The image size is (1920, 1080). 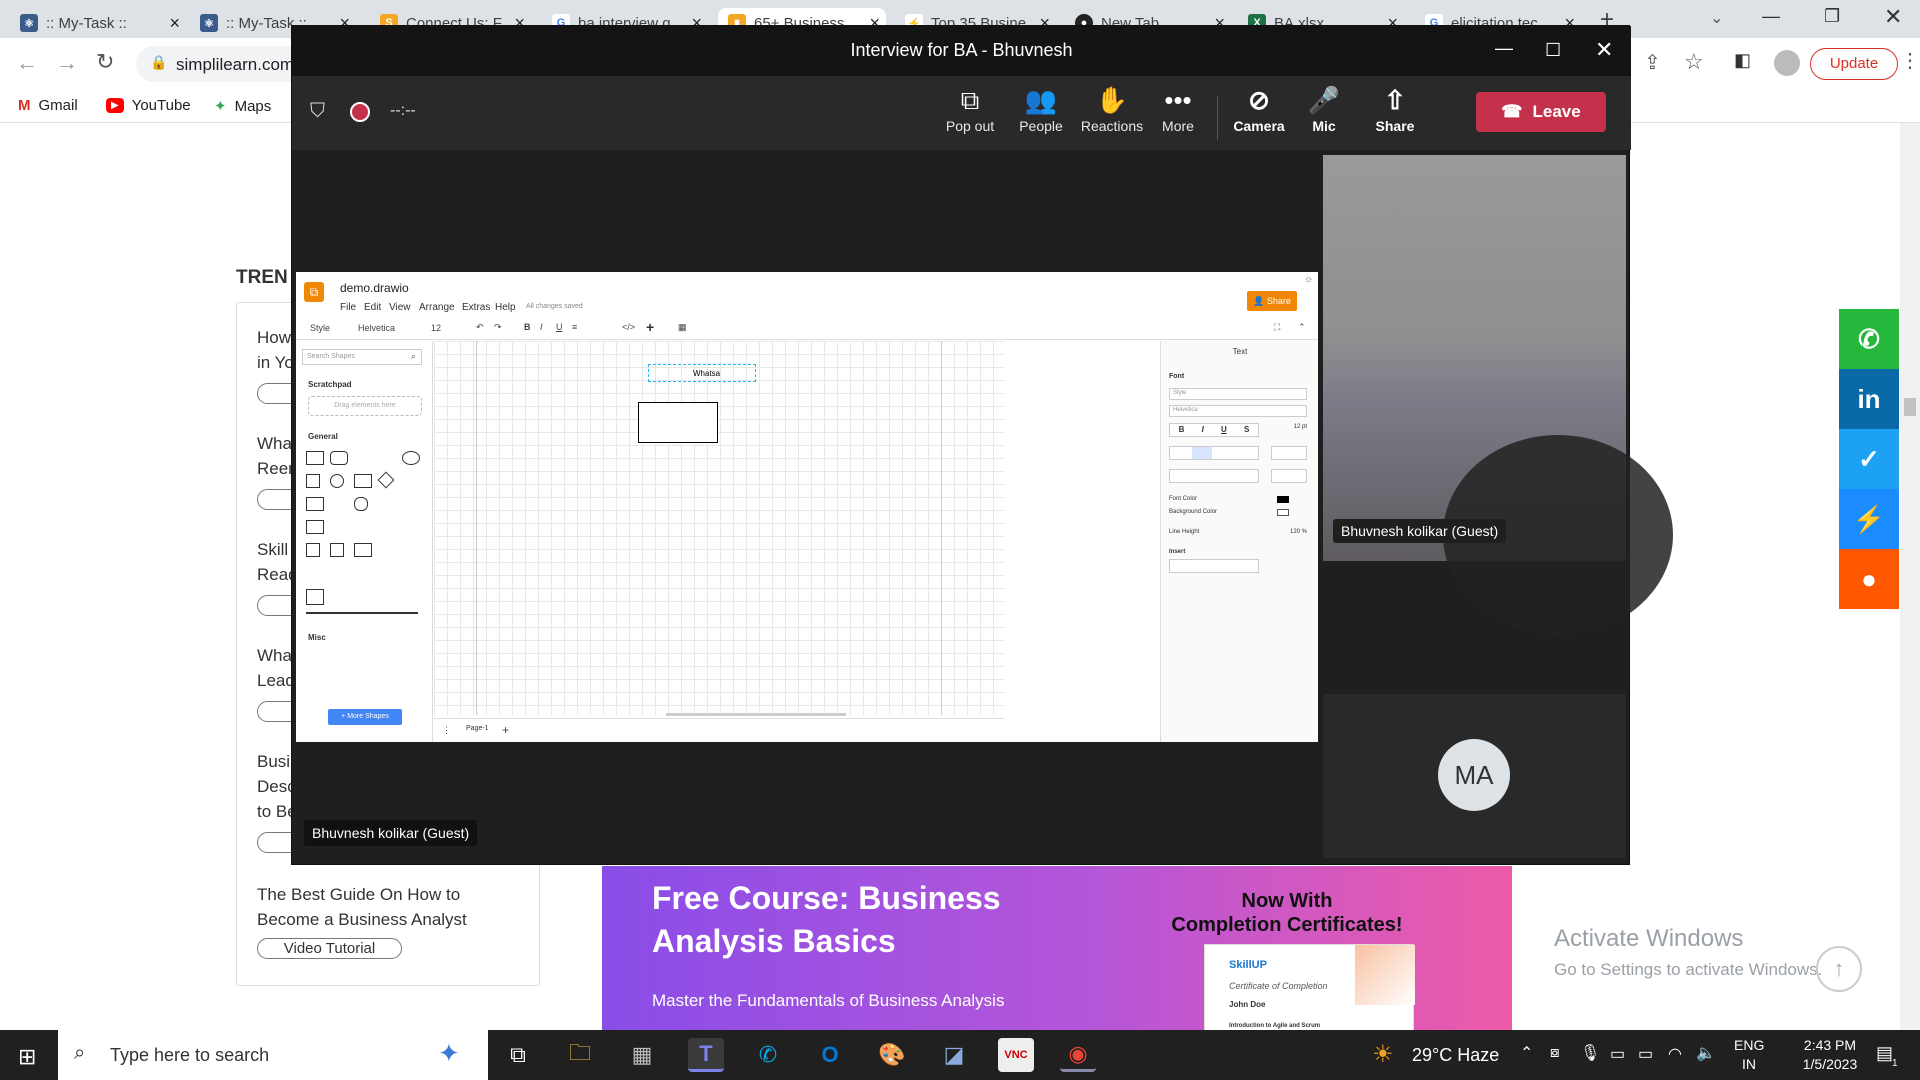 I want to click on messenger-share: ⚡, so click(x=1869, y=519).